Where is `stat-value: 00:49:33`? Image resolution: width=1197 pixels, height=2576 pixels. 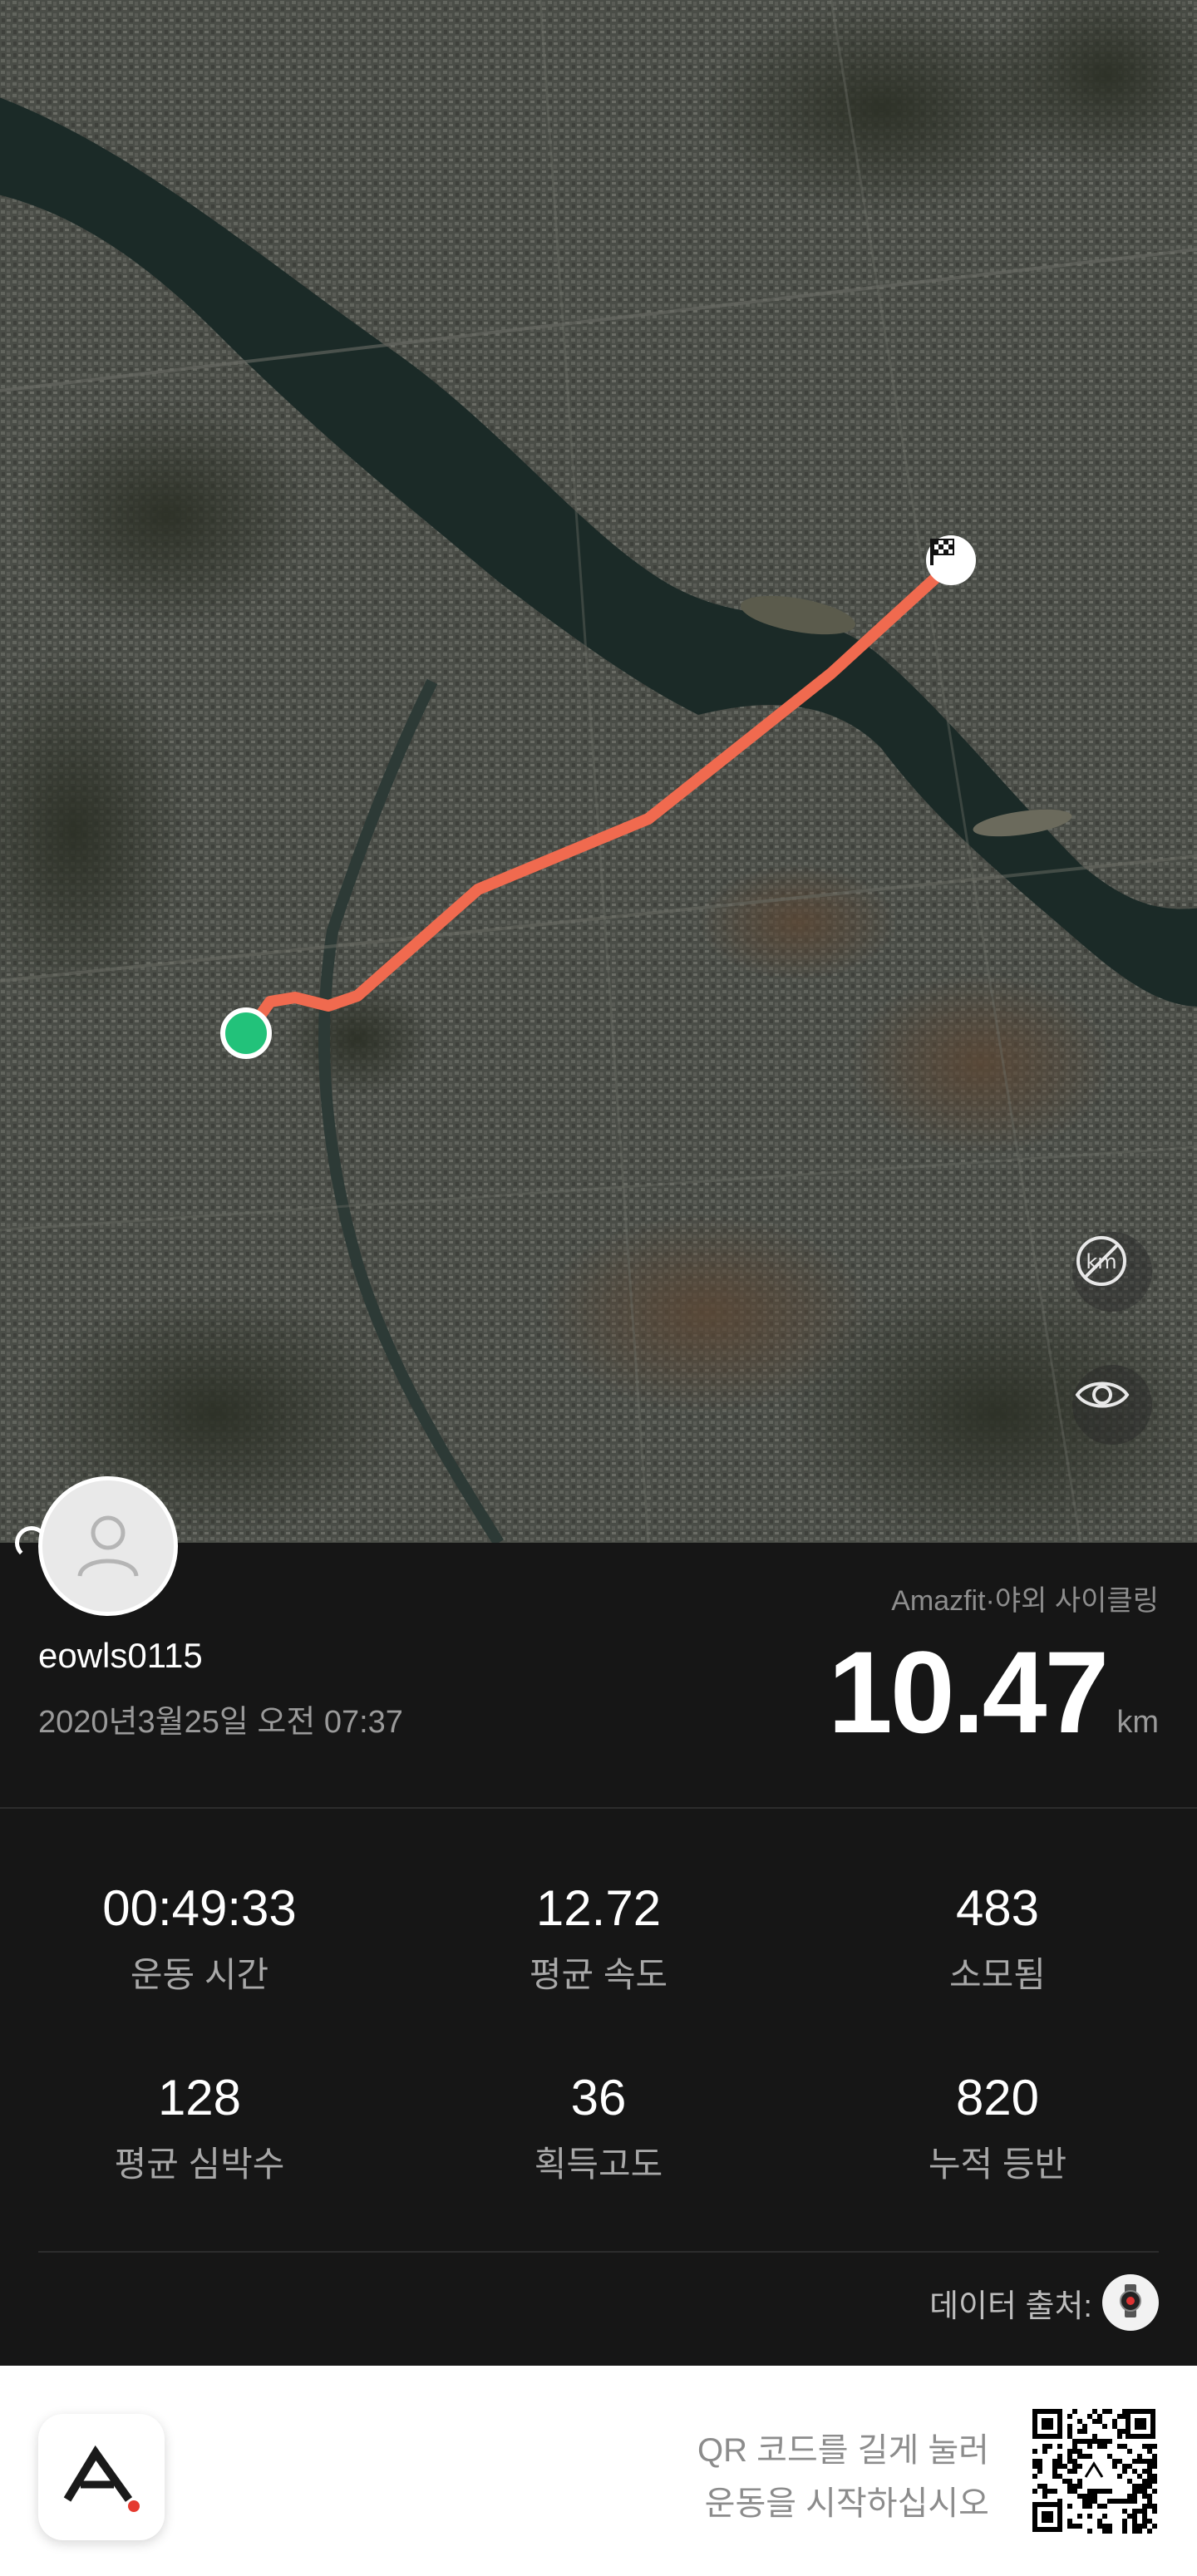
stat-value: 00:49:33 is located at coordinates (199, 1908).